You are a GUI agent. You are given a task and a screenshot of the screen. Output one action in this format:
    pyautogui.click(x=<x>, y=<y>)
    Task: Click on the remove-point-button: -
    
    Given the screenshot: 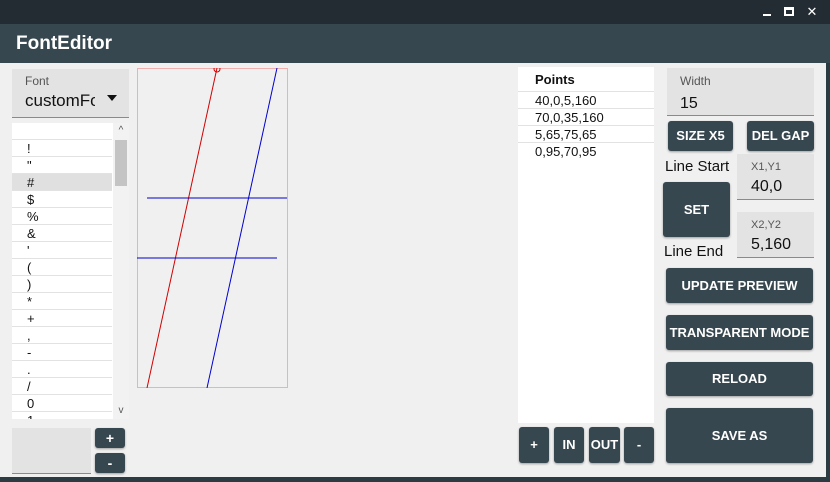 What is the action you would take?
    pyautogui.click(x=639, y=445)
    